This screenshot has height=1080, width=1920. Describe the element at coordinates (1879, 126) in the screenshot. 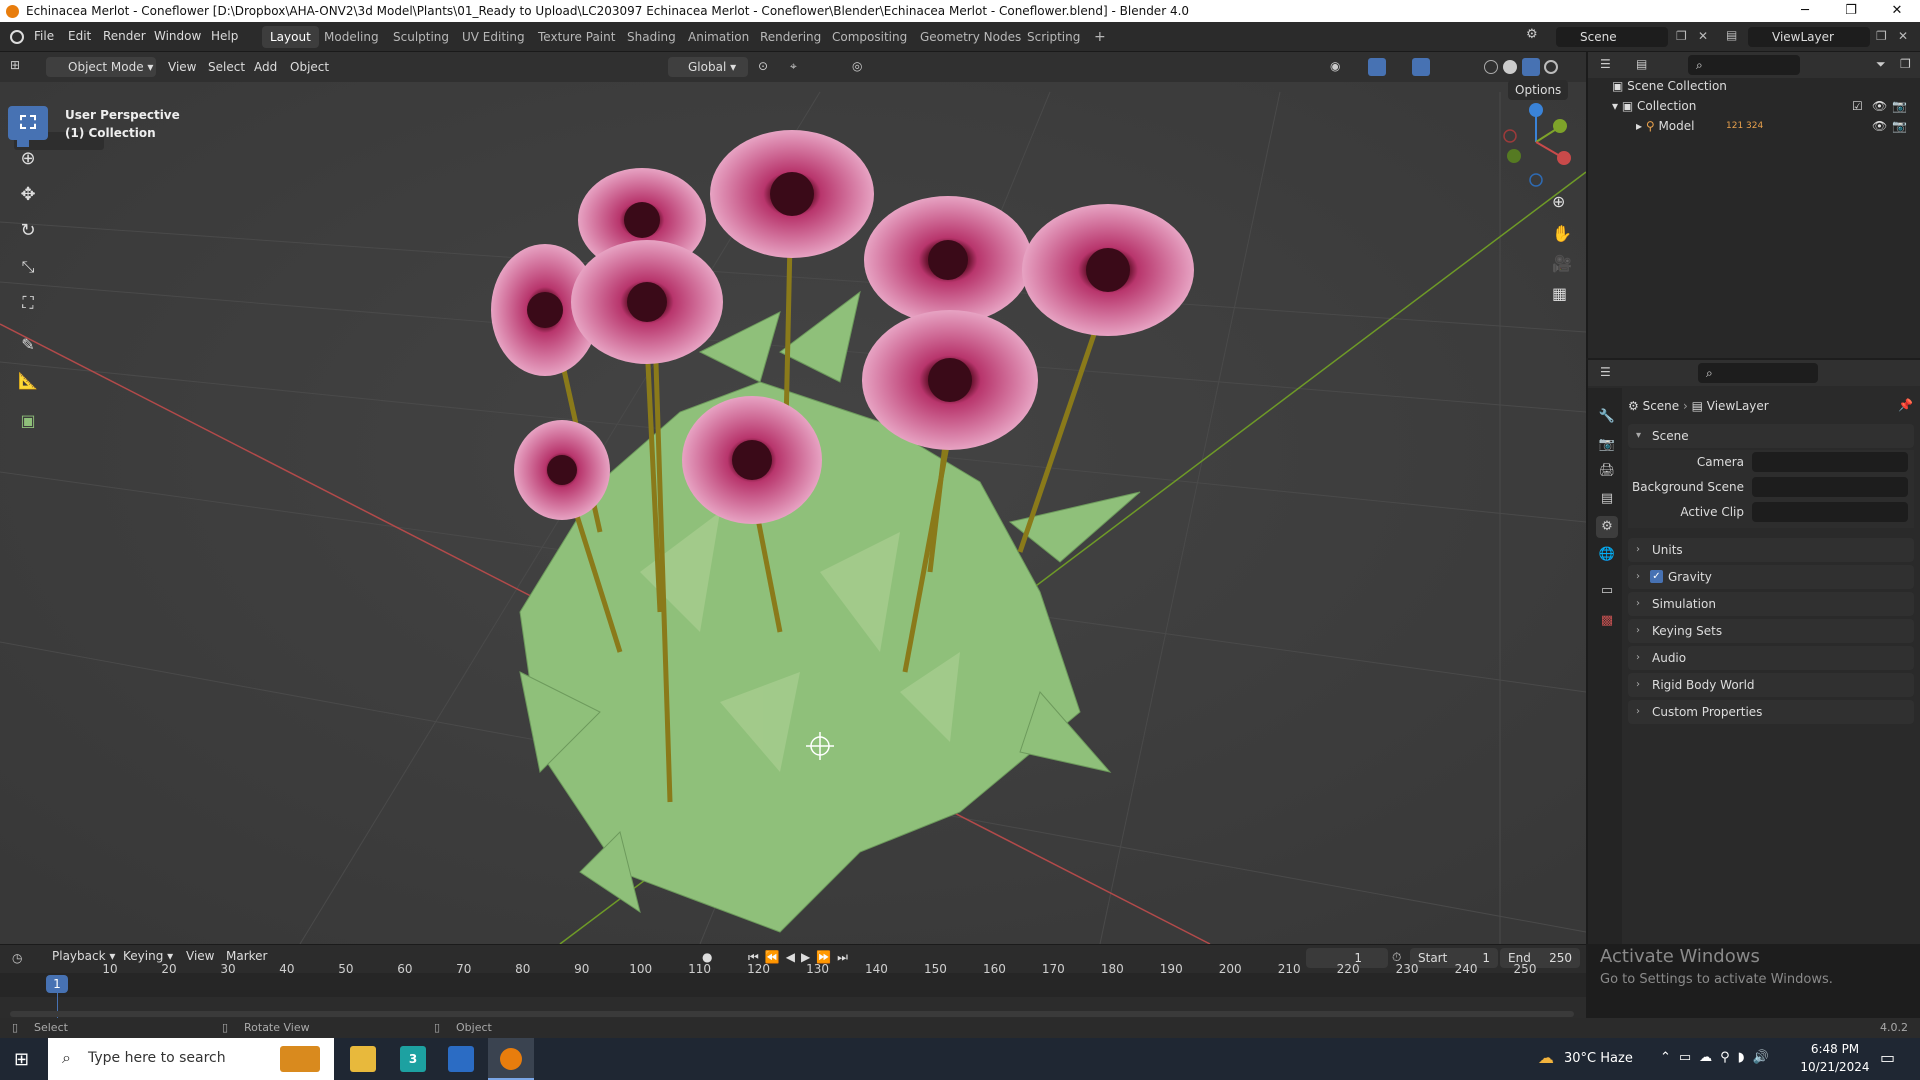

I see `model-visibility-icon: 👁` at that location.